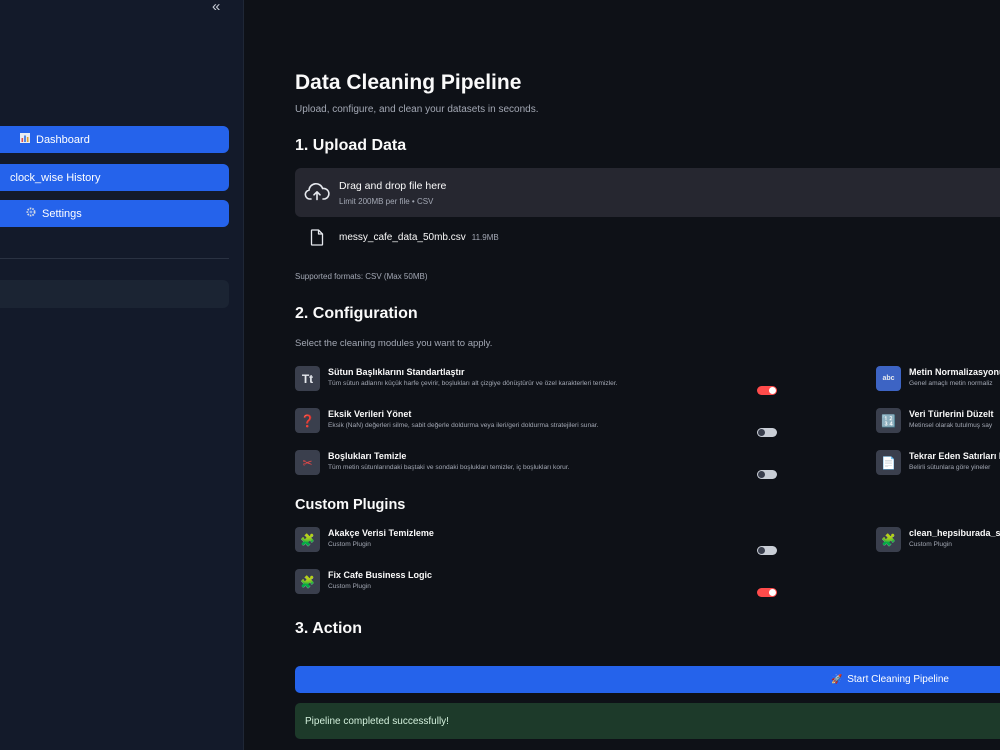 The height and width of the screenshot is (750, 1000). What do you see at coordinates (767, 390) in the screenshot?
I see `toggle-standardize-headers` at bounding box center [767, 390].